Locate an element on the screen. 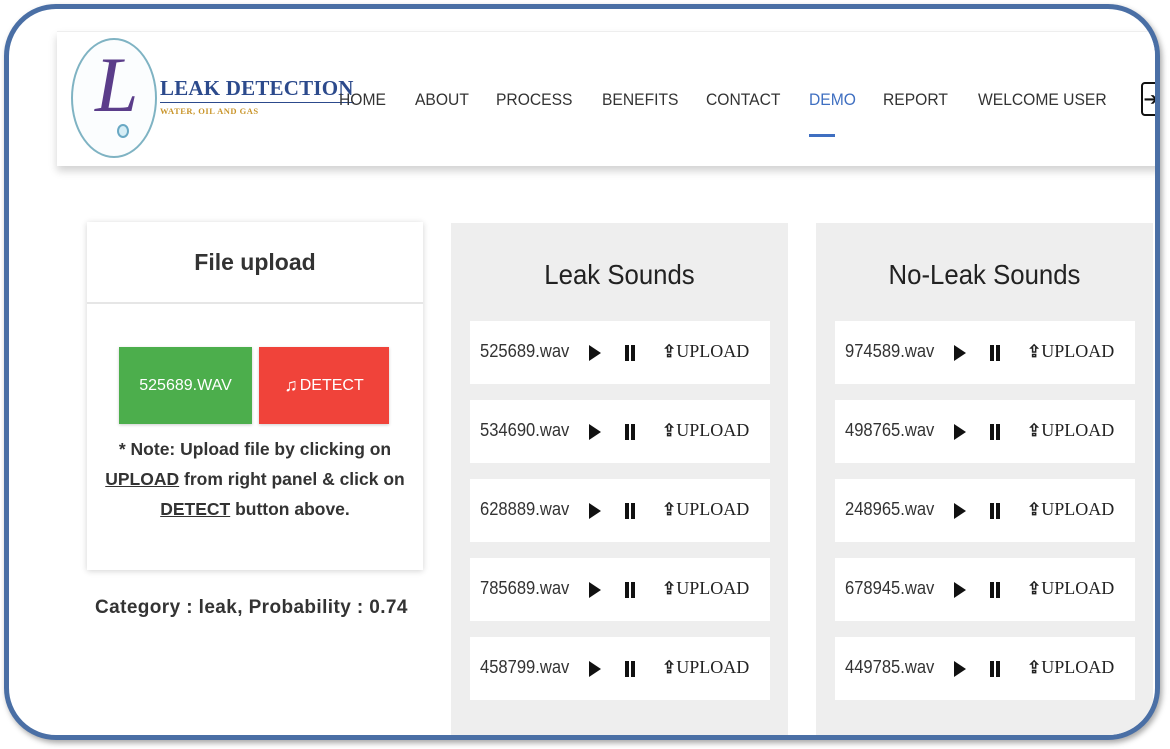 Image resolution: width=1170 pixels, height=749 pixels. file-name: 498765.wav is located at coordinates (890, 430).